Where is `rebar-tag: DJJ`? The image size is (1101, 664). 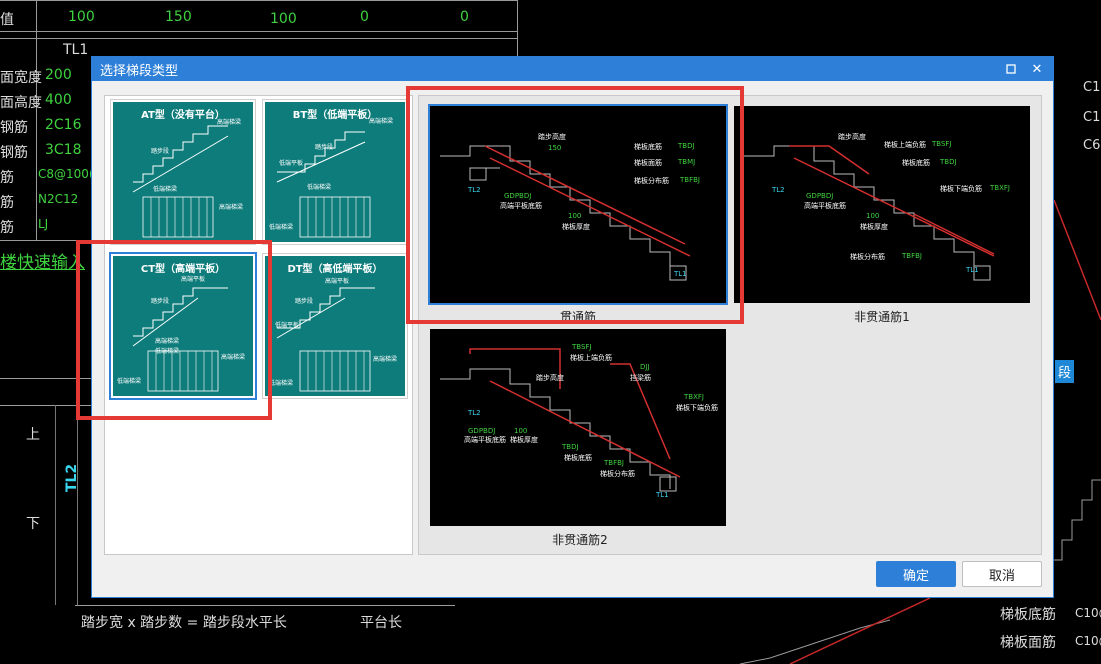
rebar-tag: DJJ is located at coordinates (645, 367).